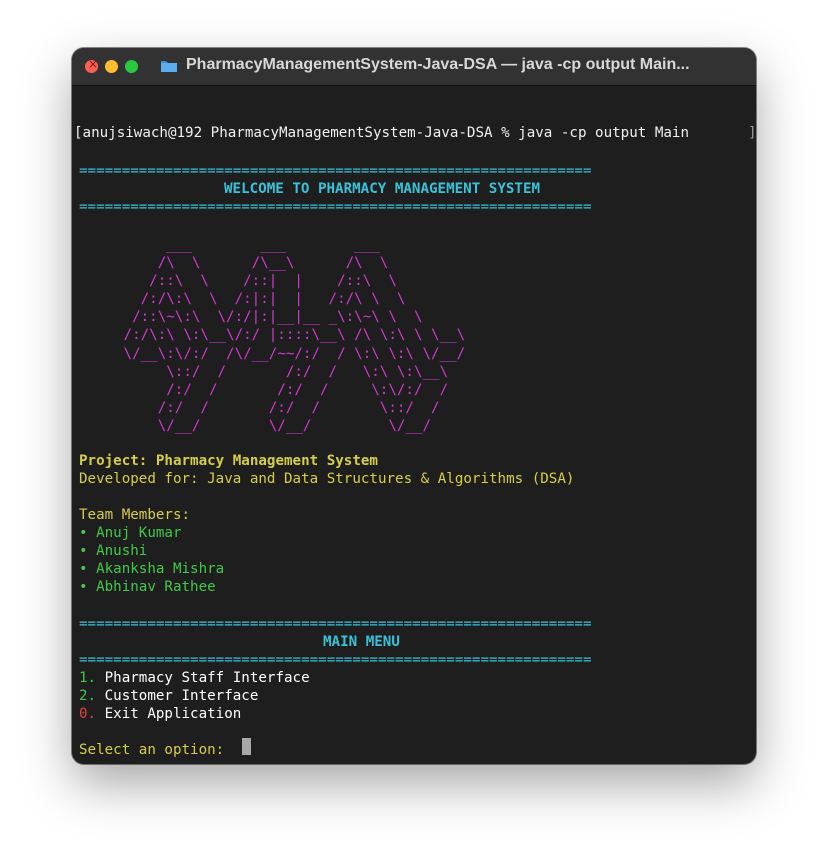 This screenshot has height=860, width=828. Describe the element at coordinates (181, 696) in the screenshot. I see `menu-label: Customer Interface` at that location.